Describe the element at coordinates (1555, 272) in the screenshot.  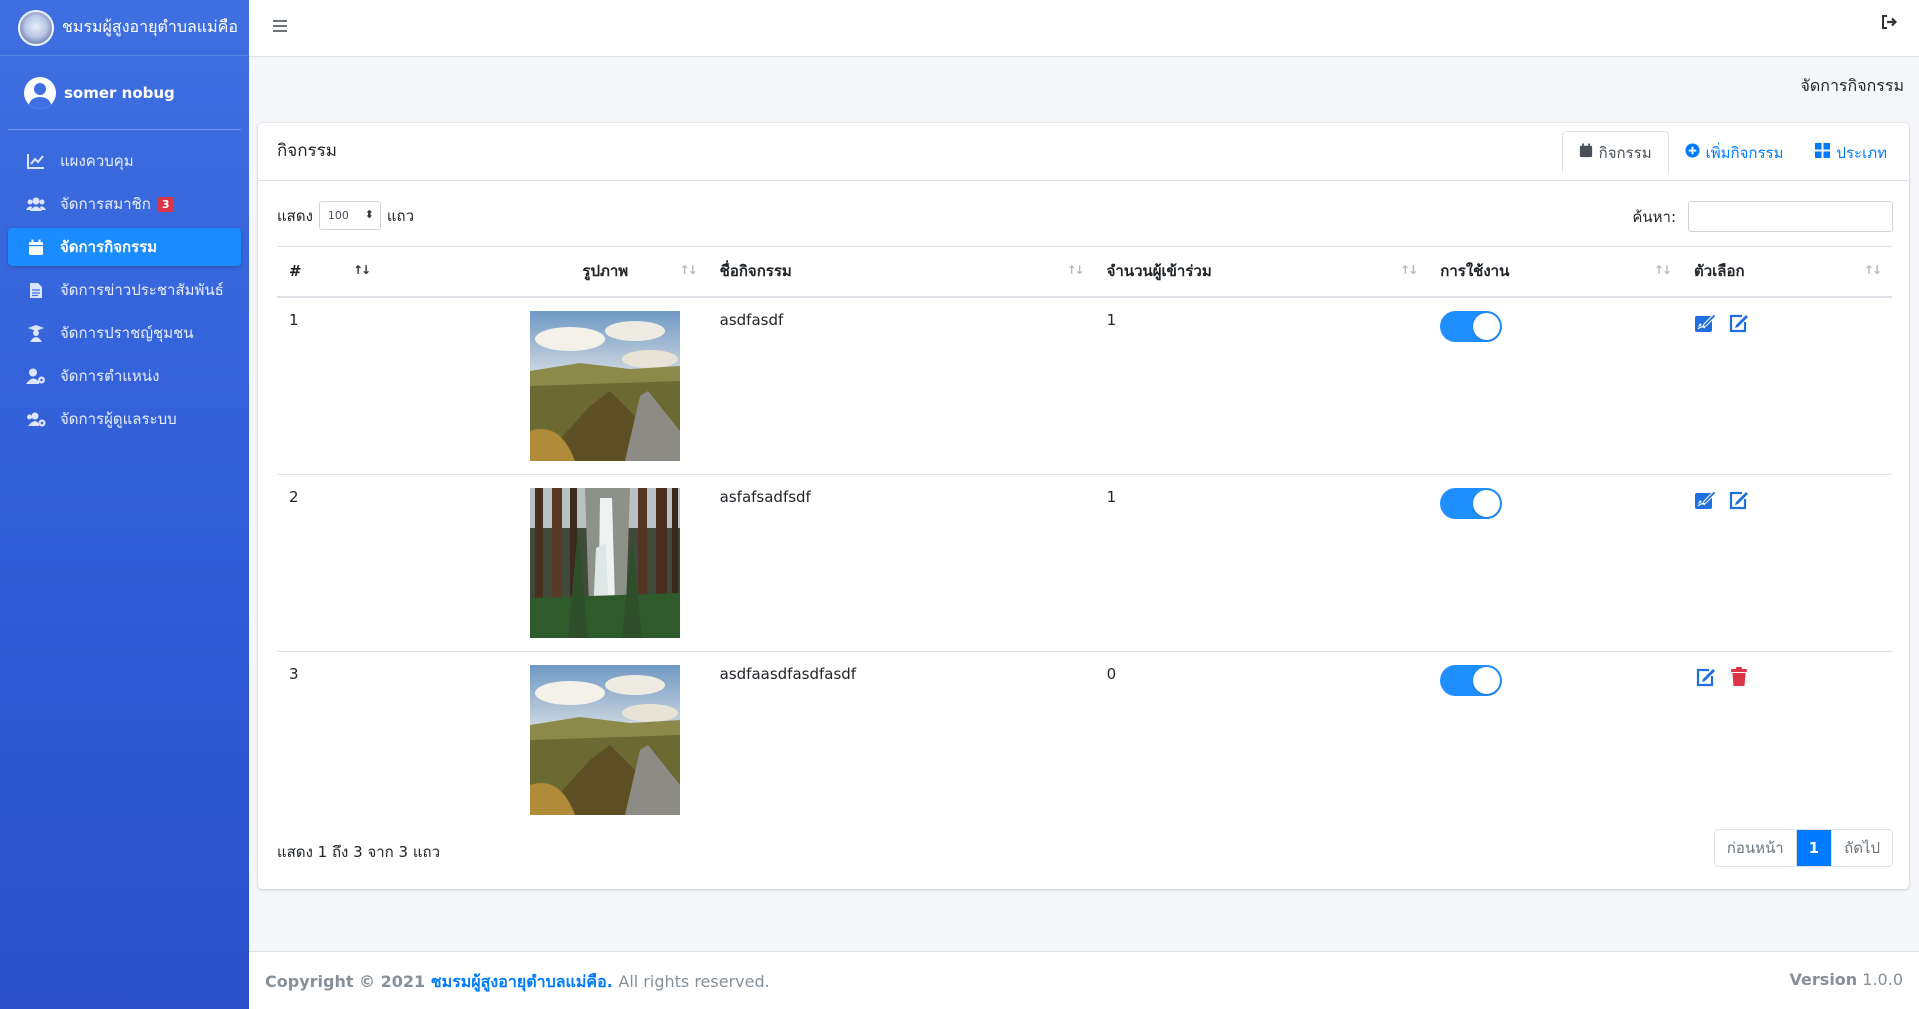
I see `column-header-status: การใช้งาน ↑↓` at that location.